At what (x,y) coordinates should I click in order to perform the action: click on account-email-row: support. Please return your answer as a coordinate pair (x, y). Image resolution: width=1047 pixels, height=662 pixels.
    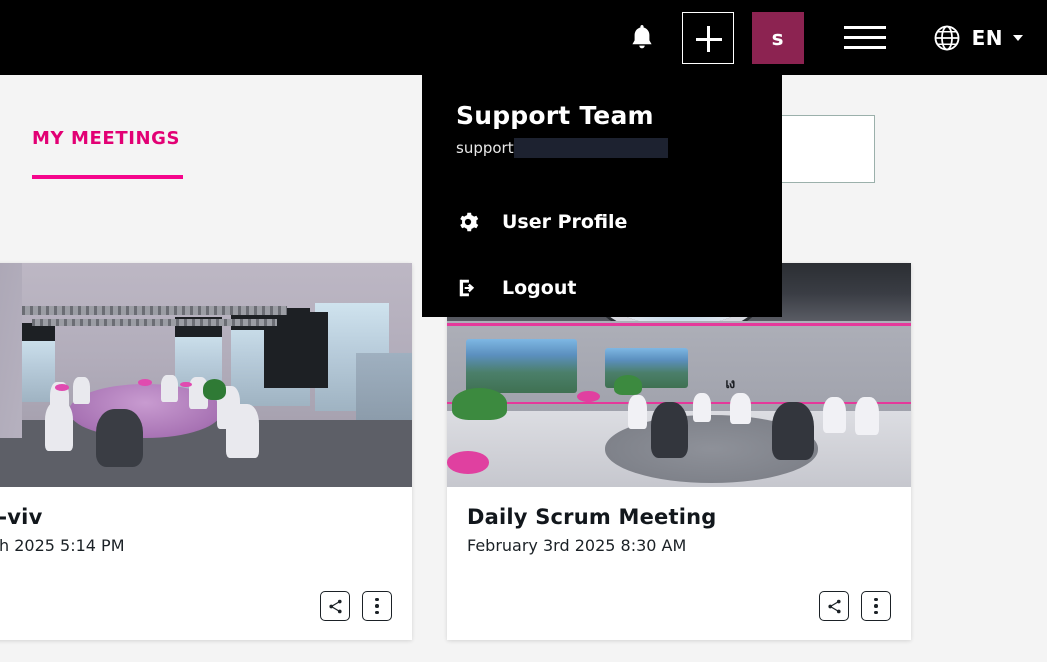
    Looking at the image, I should click on (602, 144).